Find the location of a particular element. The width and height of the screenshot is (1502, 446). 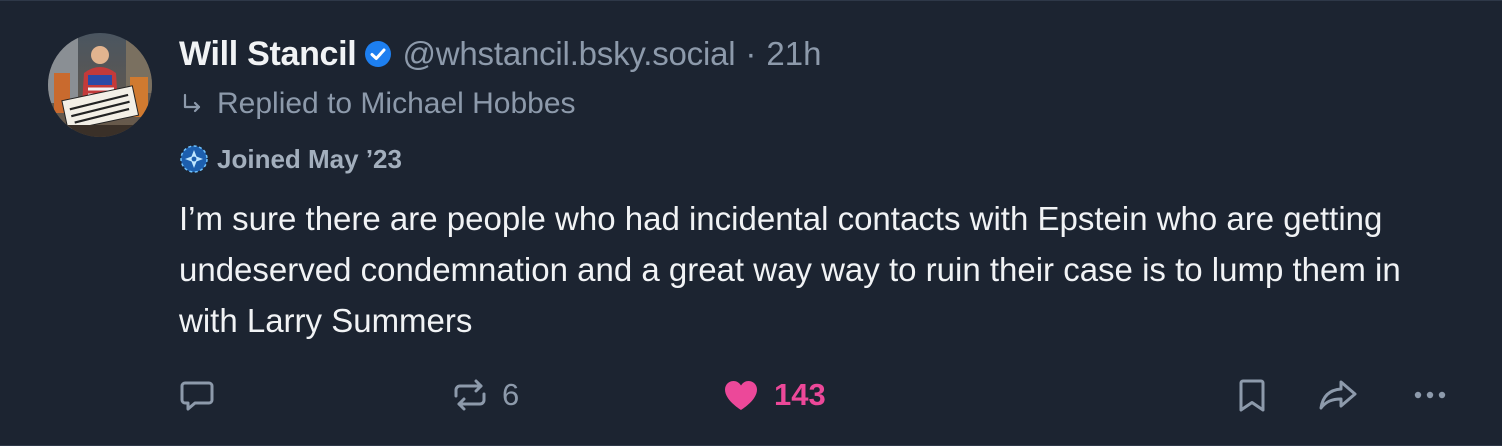

repost-icon is located at coordinates (470, 395).